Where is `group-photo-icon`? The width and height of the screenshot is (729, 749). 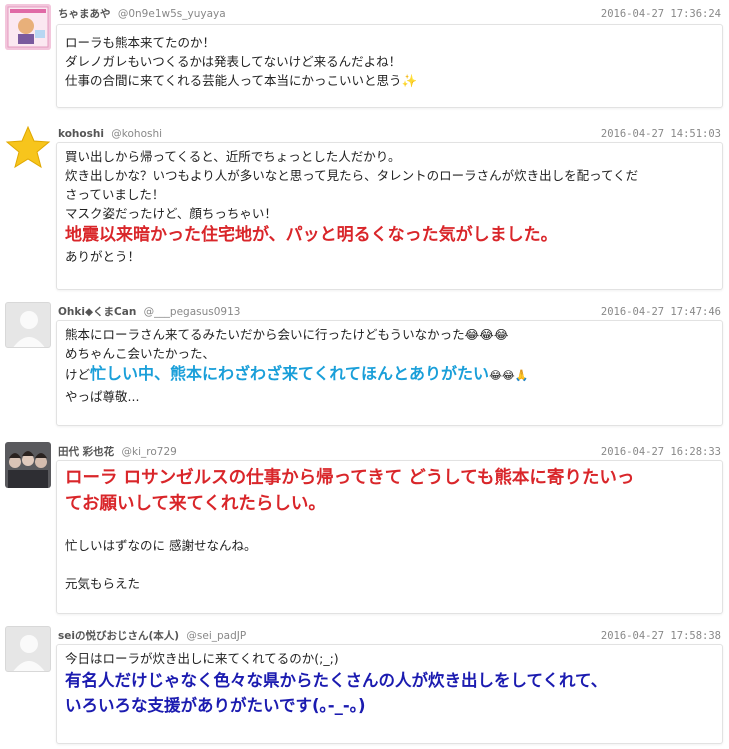
group-photo-icon is located at coordinates (28, 465).